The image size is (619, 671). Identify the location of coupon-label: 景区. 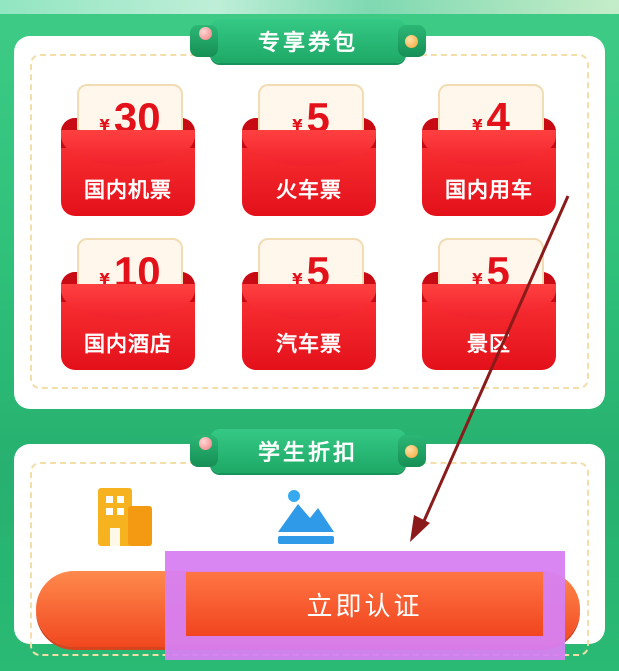
(489, 344).